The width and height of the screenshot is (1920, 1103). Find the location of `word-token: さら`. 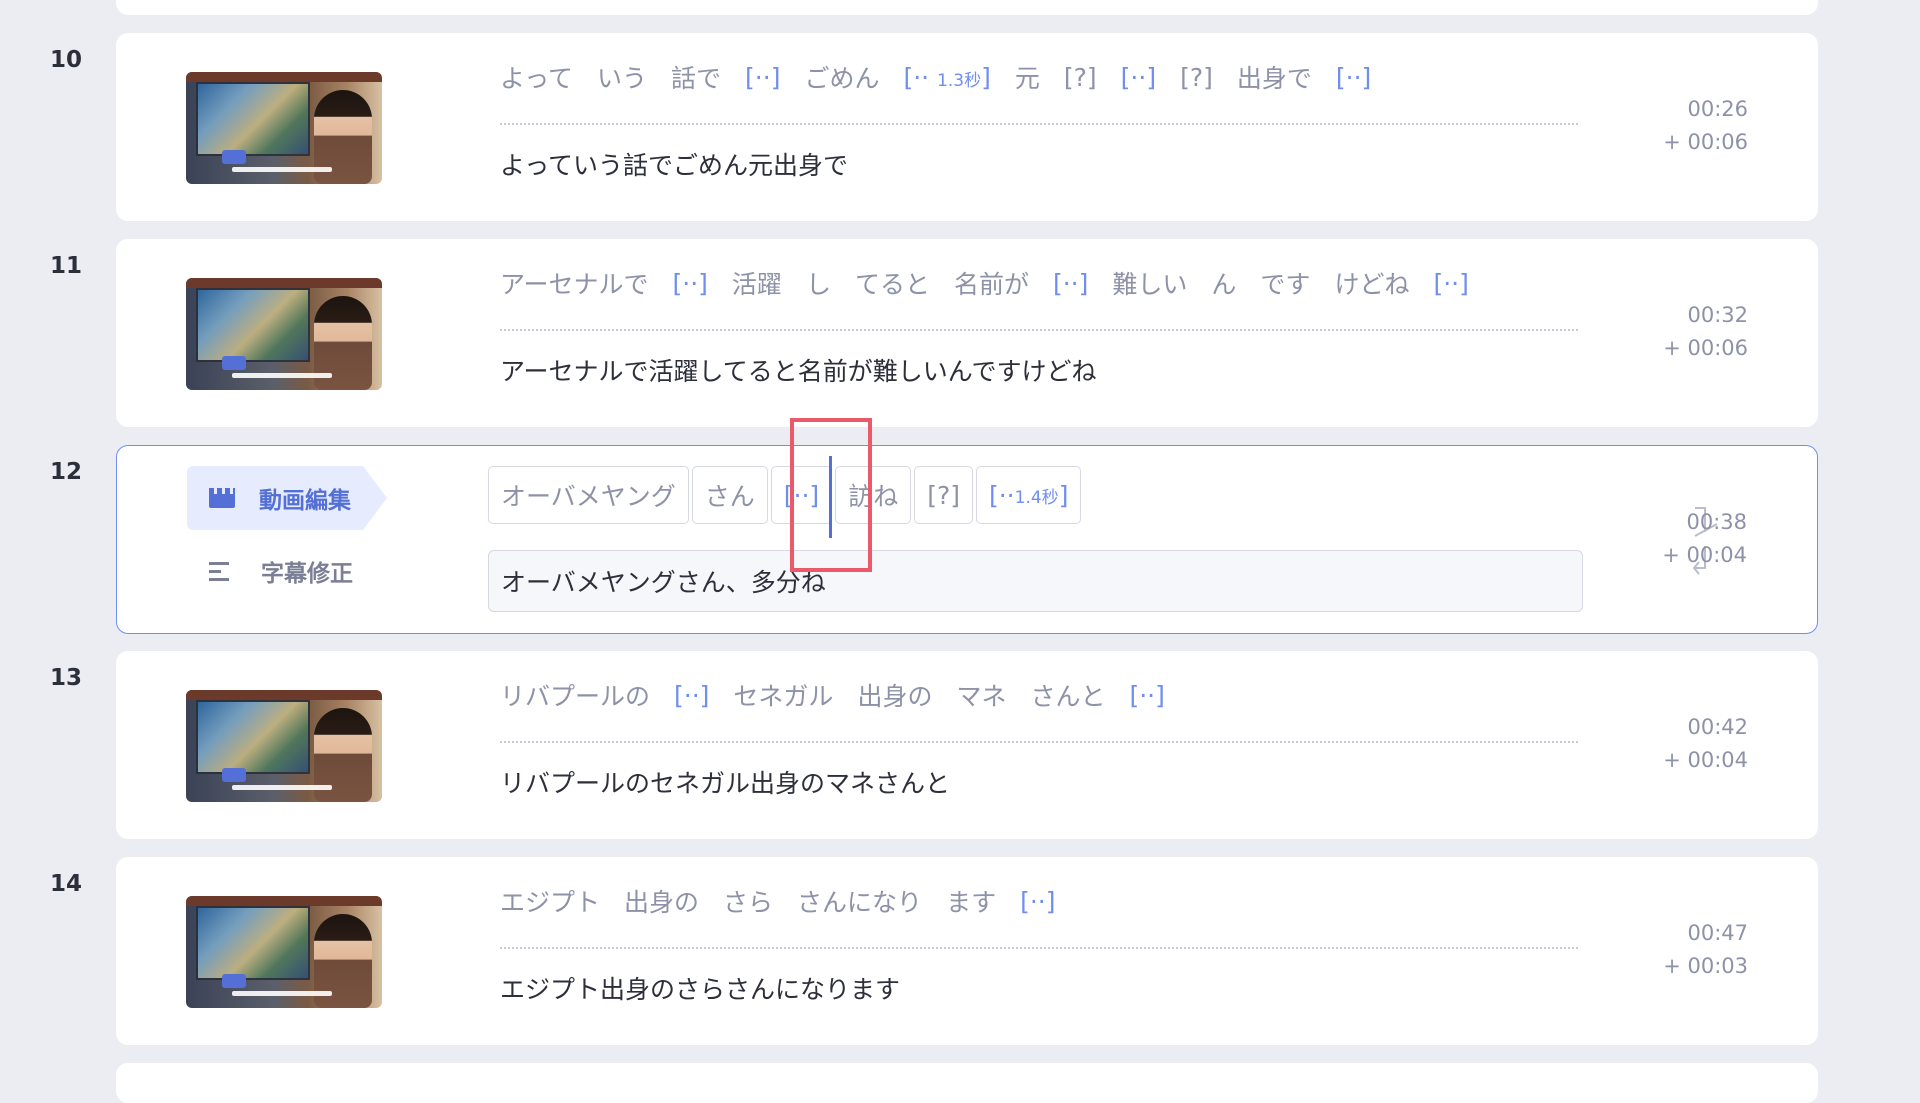

word-token: さら is located at coordinates (748, 901).